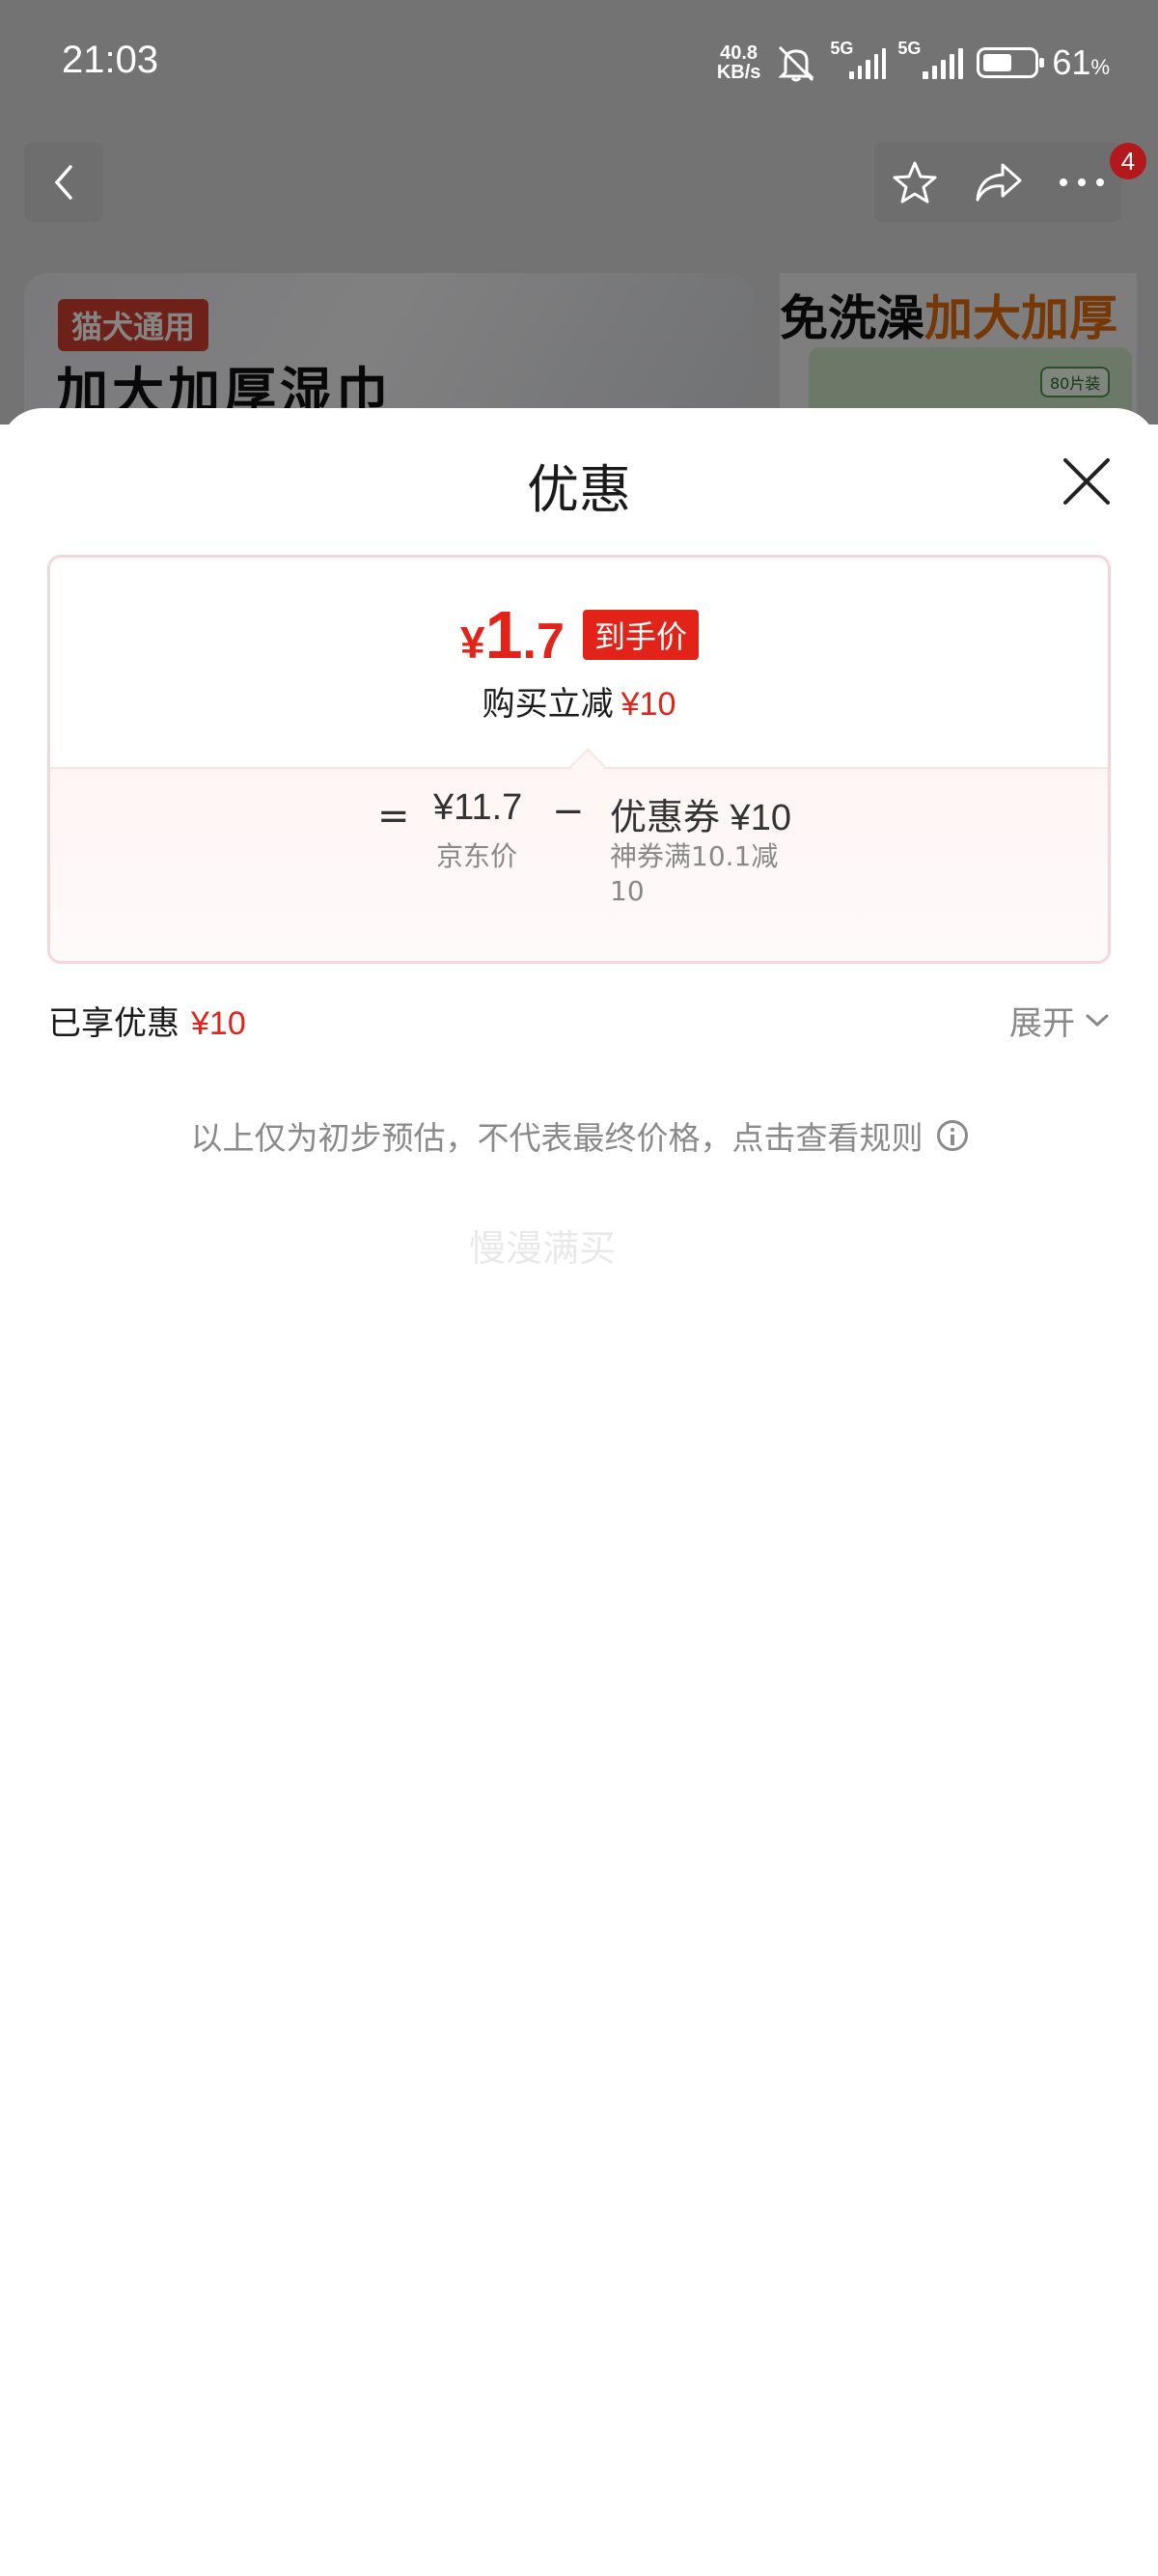  Describe the element at coordinates (579, 663) in the screenshot. I see `final-price-section: ¥1.7 到手价 购买立减 ¥10` at that location.